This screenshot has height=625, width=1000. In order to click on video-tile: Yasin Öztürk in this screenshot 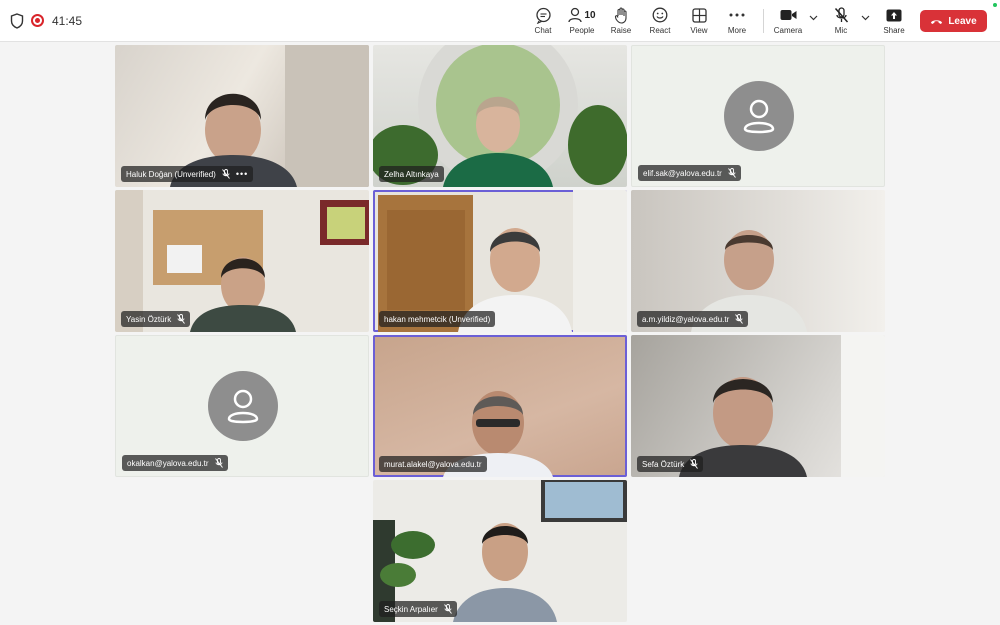, I will do `click(242, 261)`.